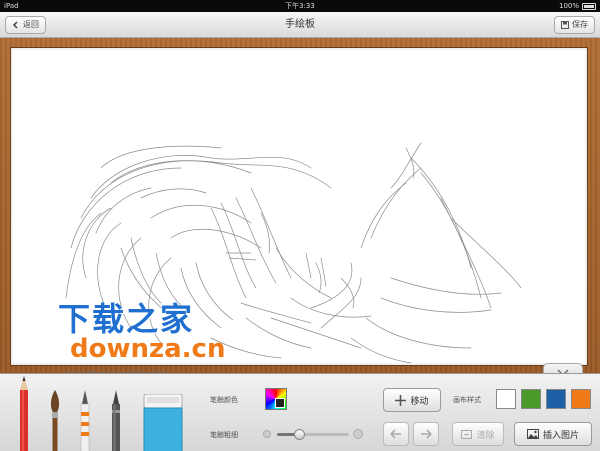  Describe the element at coordinates (419, 401) in the screenshot. I see `move-button-label: 移动` at that location.